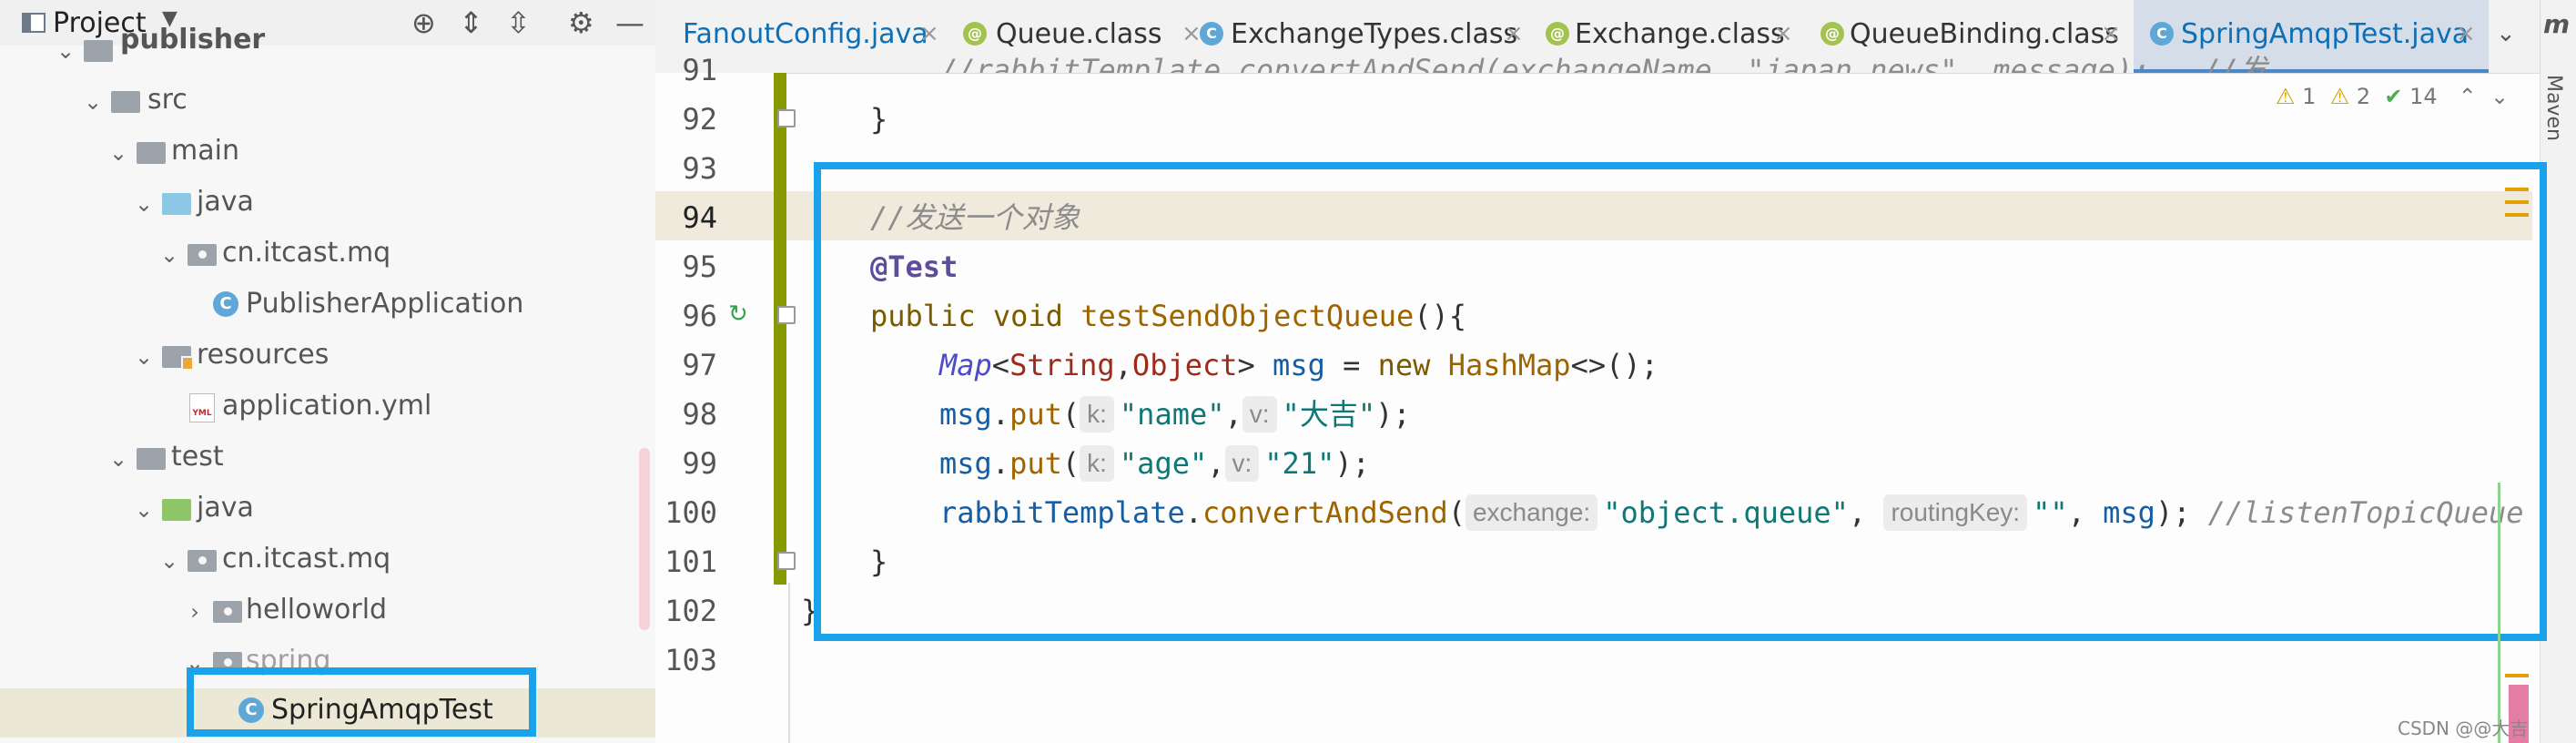 Image resolution: width=2576 pixels, height=743 pixels. Describe the element at coordinates (789, 663) in the screenshot. I see `gutter-divider` at that location.